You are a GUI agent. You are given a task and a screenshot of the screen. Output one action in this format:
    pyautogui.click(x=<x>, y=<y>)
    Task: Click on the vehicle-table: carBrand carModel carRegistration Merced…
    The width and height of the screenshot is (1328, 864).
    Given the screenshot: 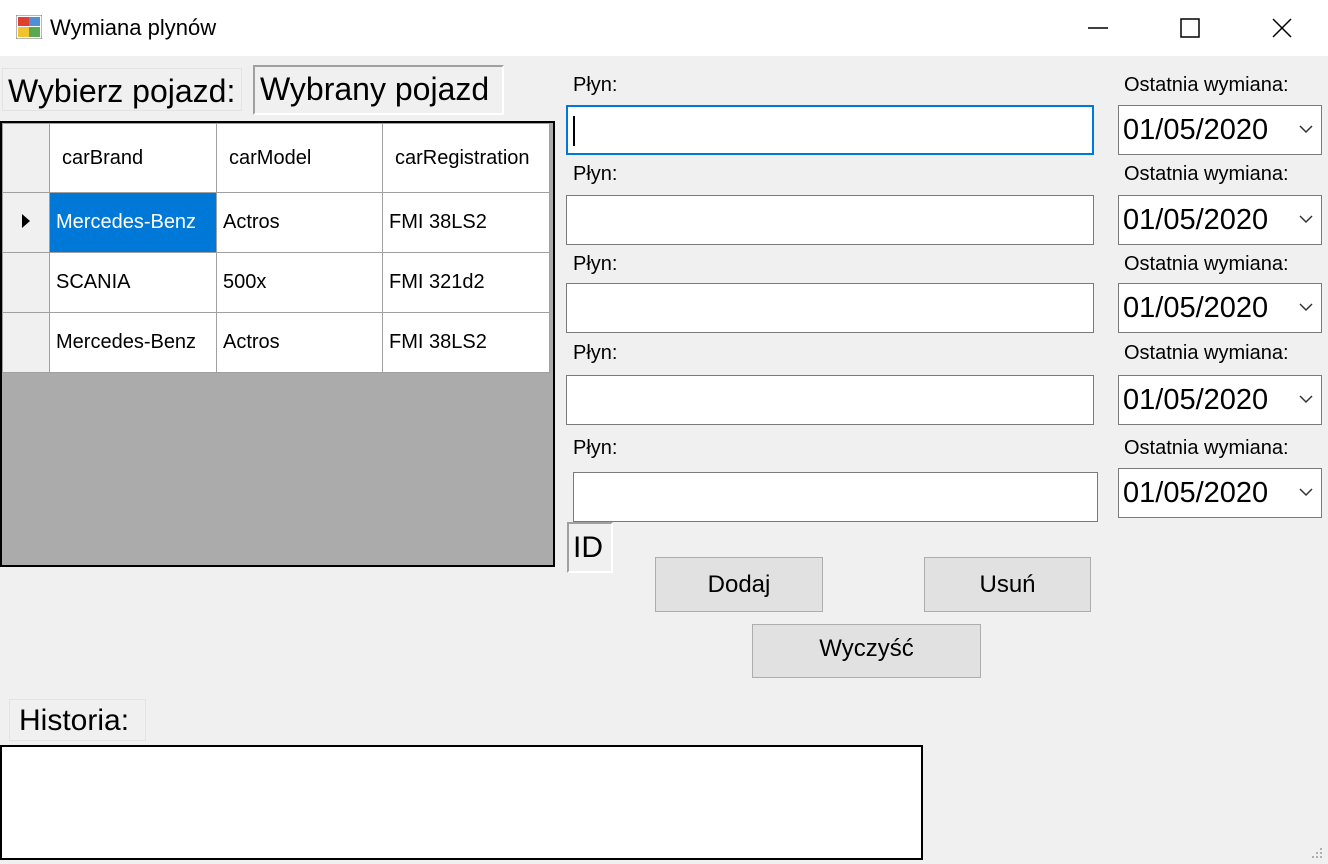 What is the action you would take?
    pyautogui.click(x=276, y=248)
    